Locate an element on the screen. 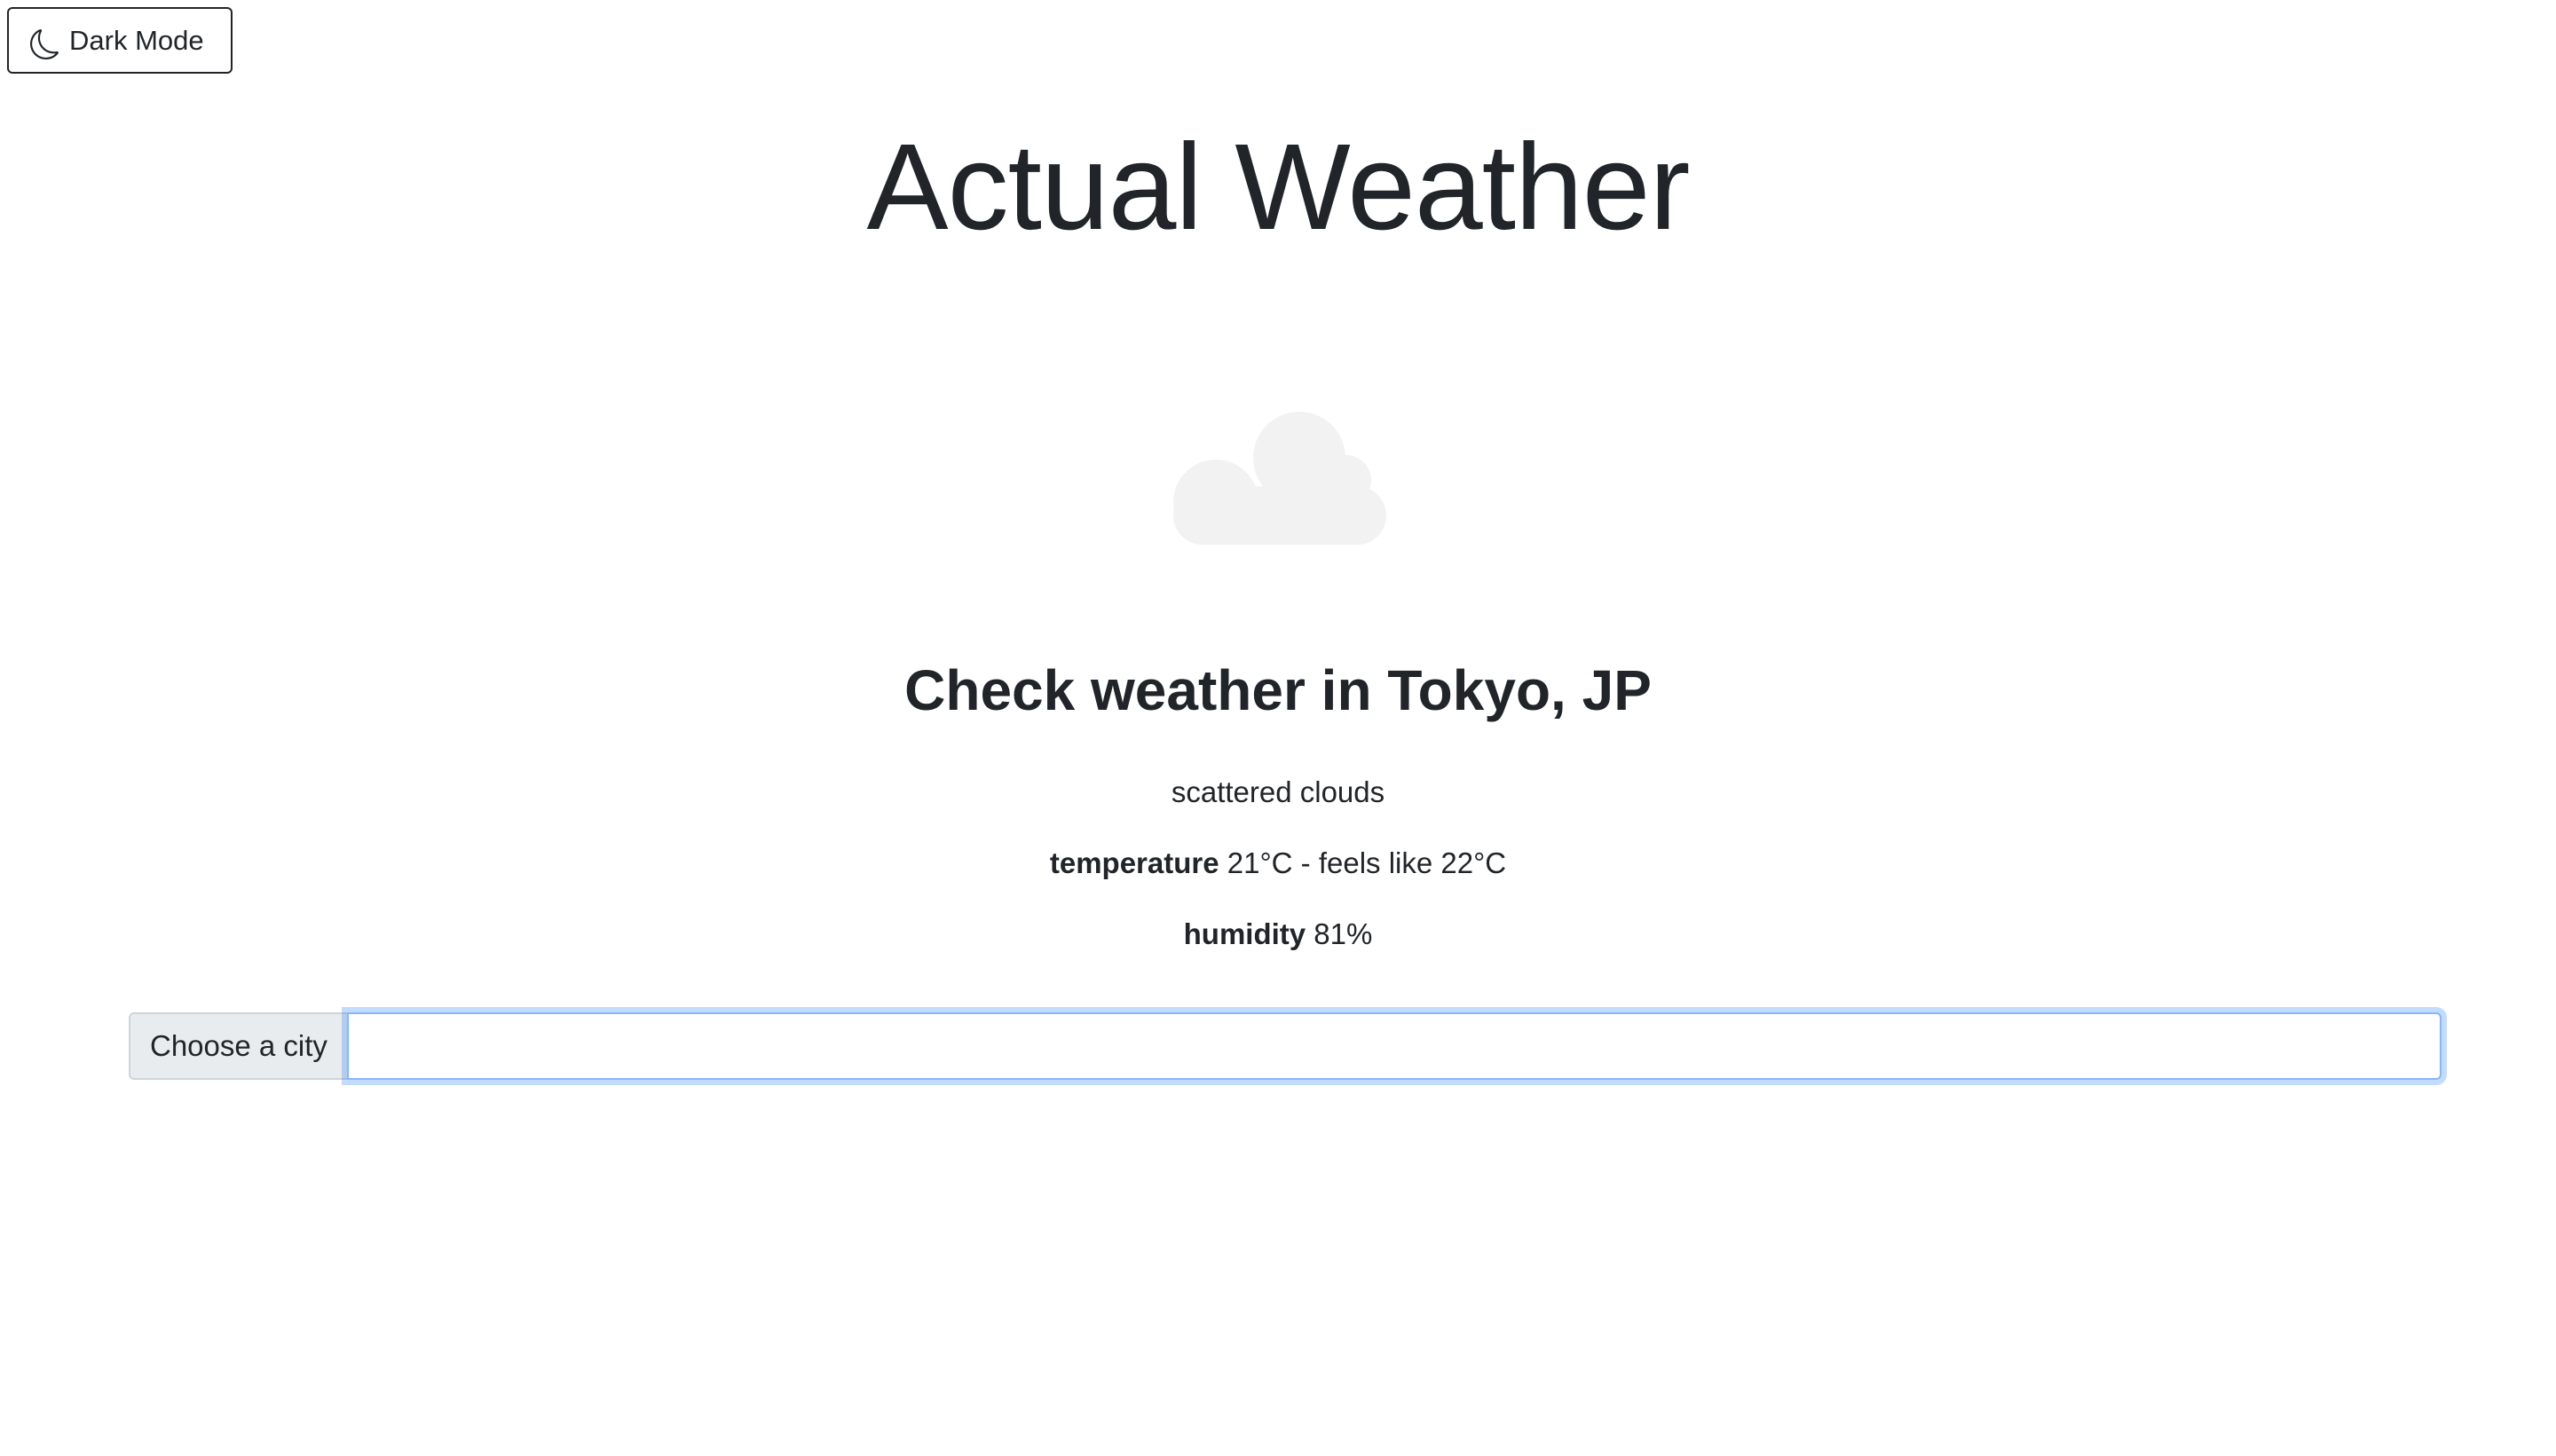 This screenshot has width=2556, height=1456. humidity-label: humidity is located at coordinates (1244, 933).